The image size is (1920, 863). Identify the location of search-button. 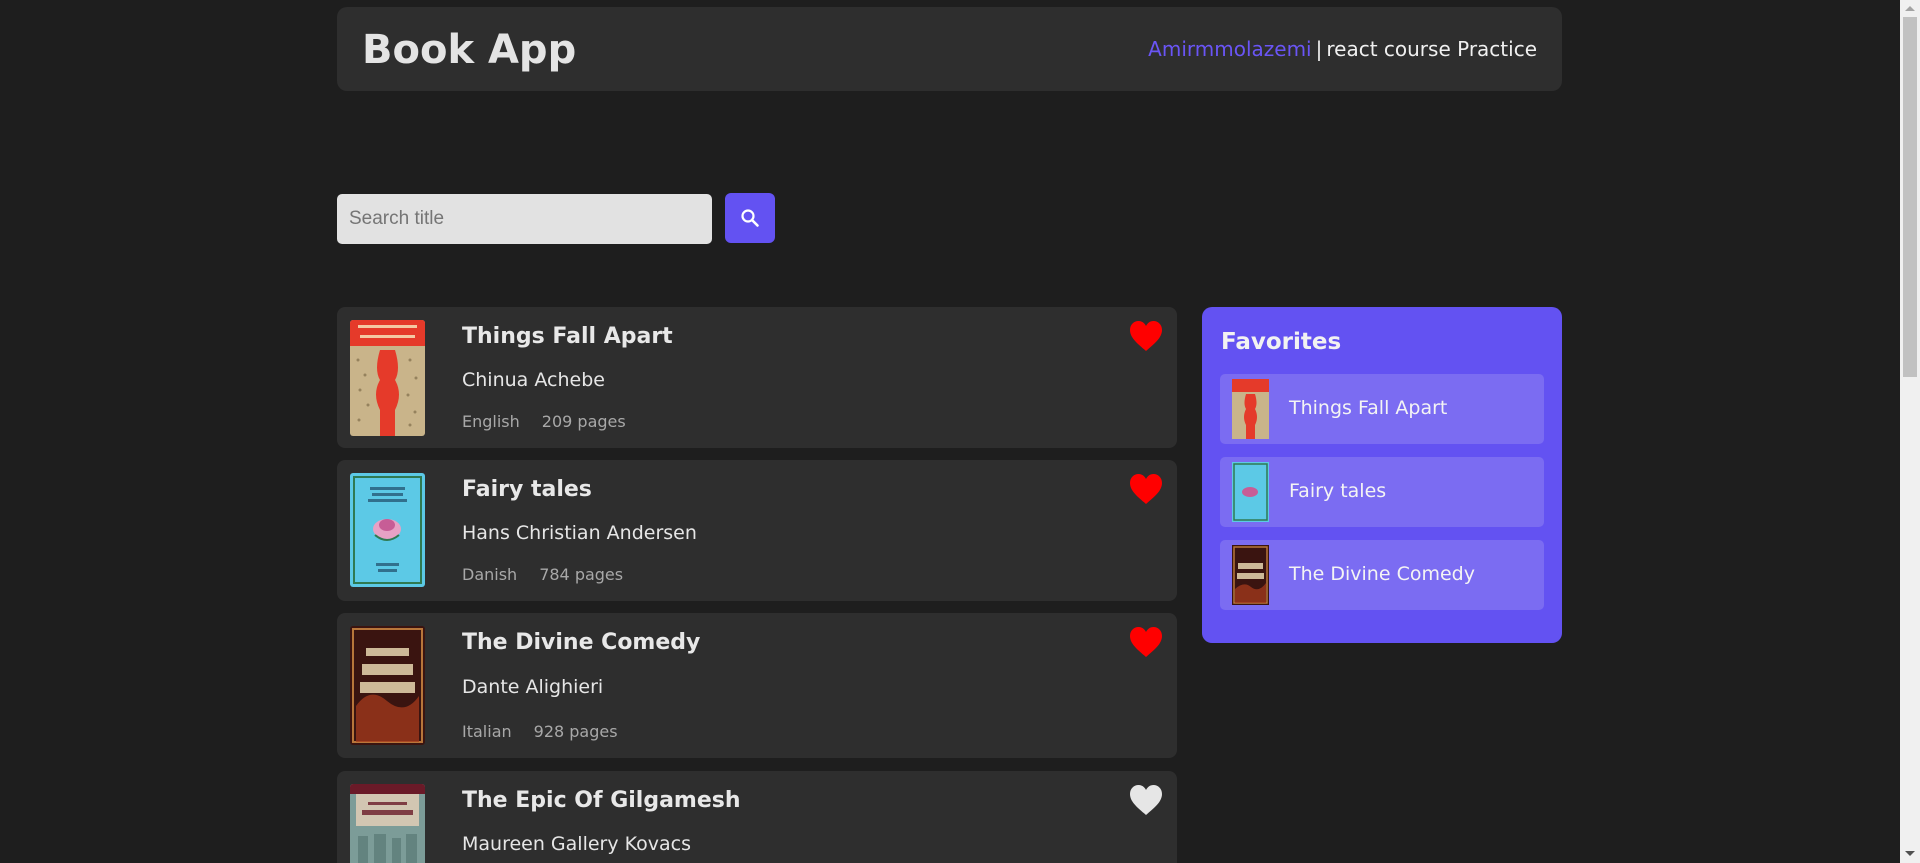
(750, 218).